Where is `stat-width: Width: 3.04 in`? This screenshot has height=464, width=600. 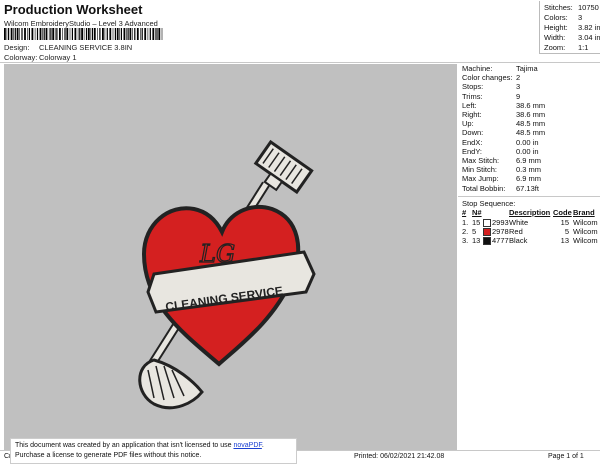
stat-width: Width: 3.04 in is located at coordinates (572, 37).